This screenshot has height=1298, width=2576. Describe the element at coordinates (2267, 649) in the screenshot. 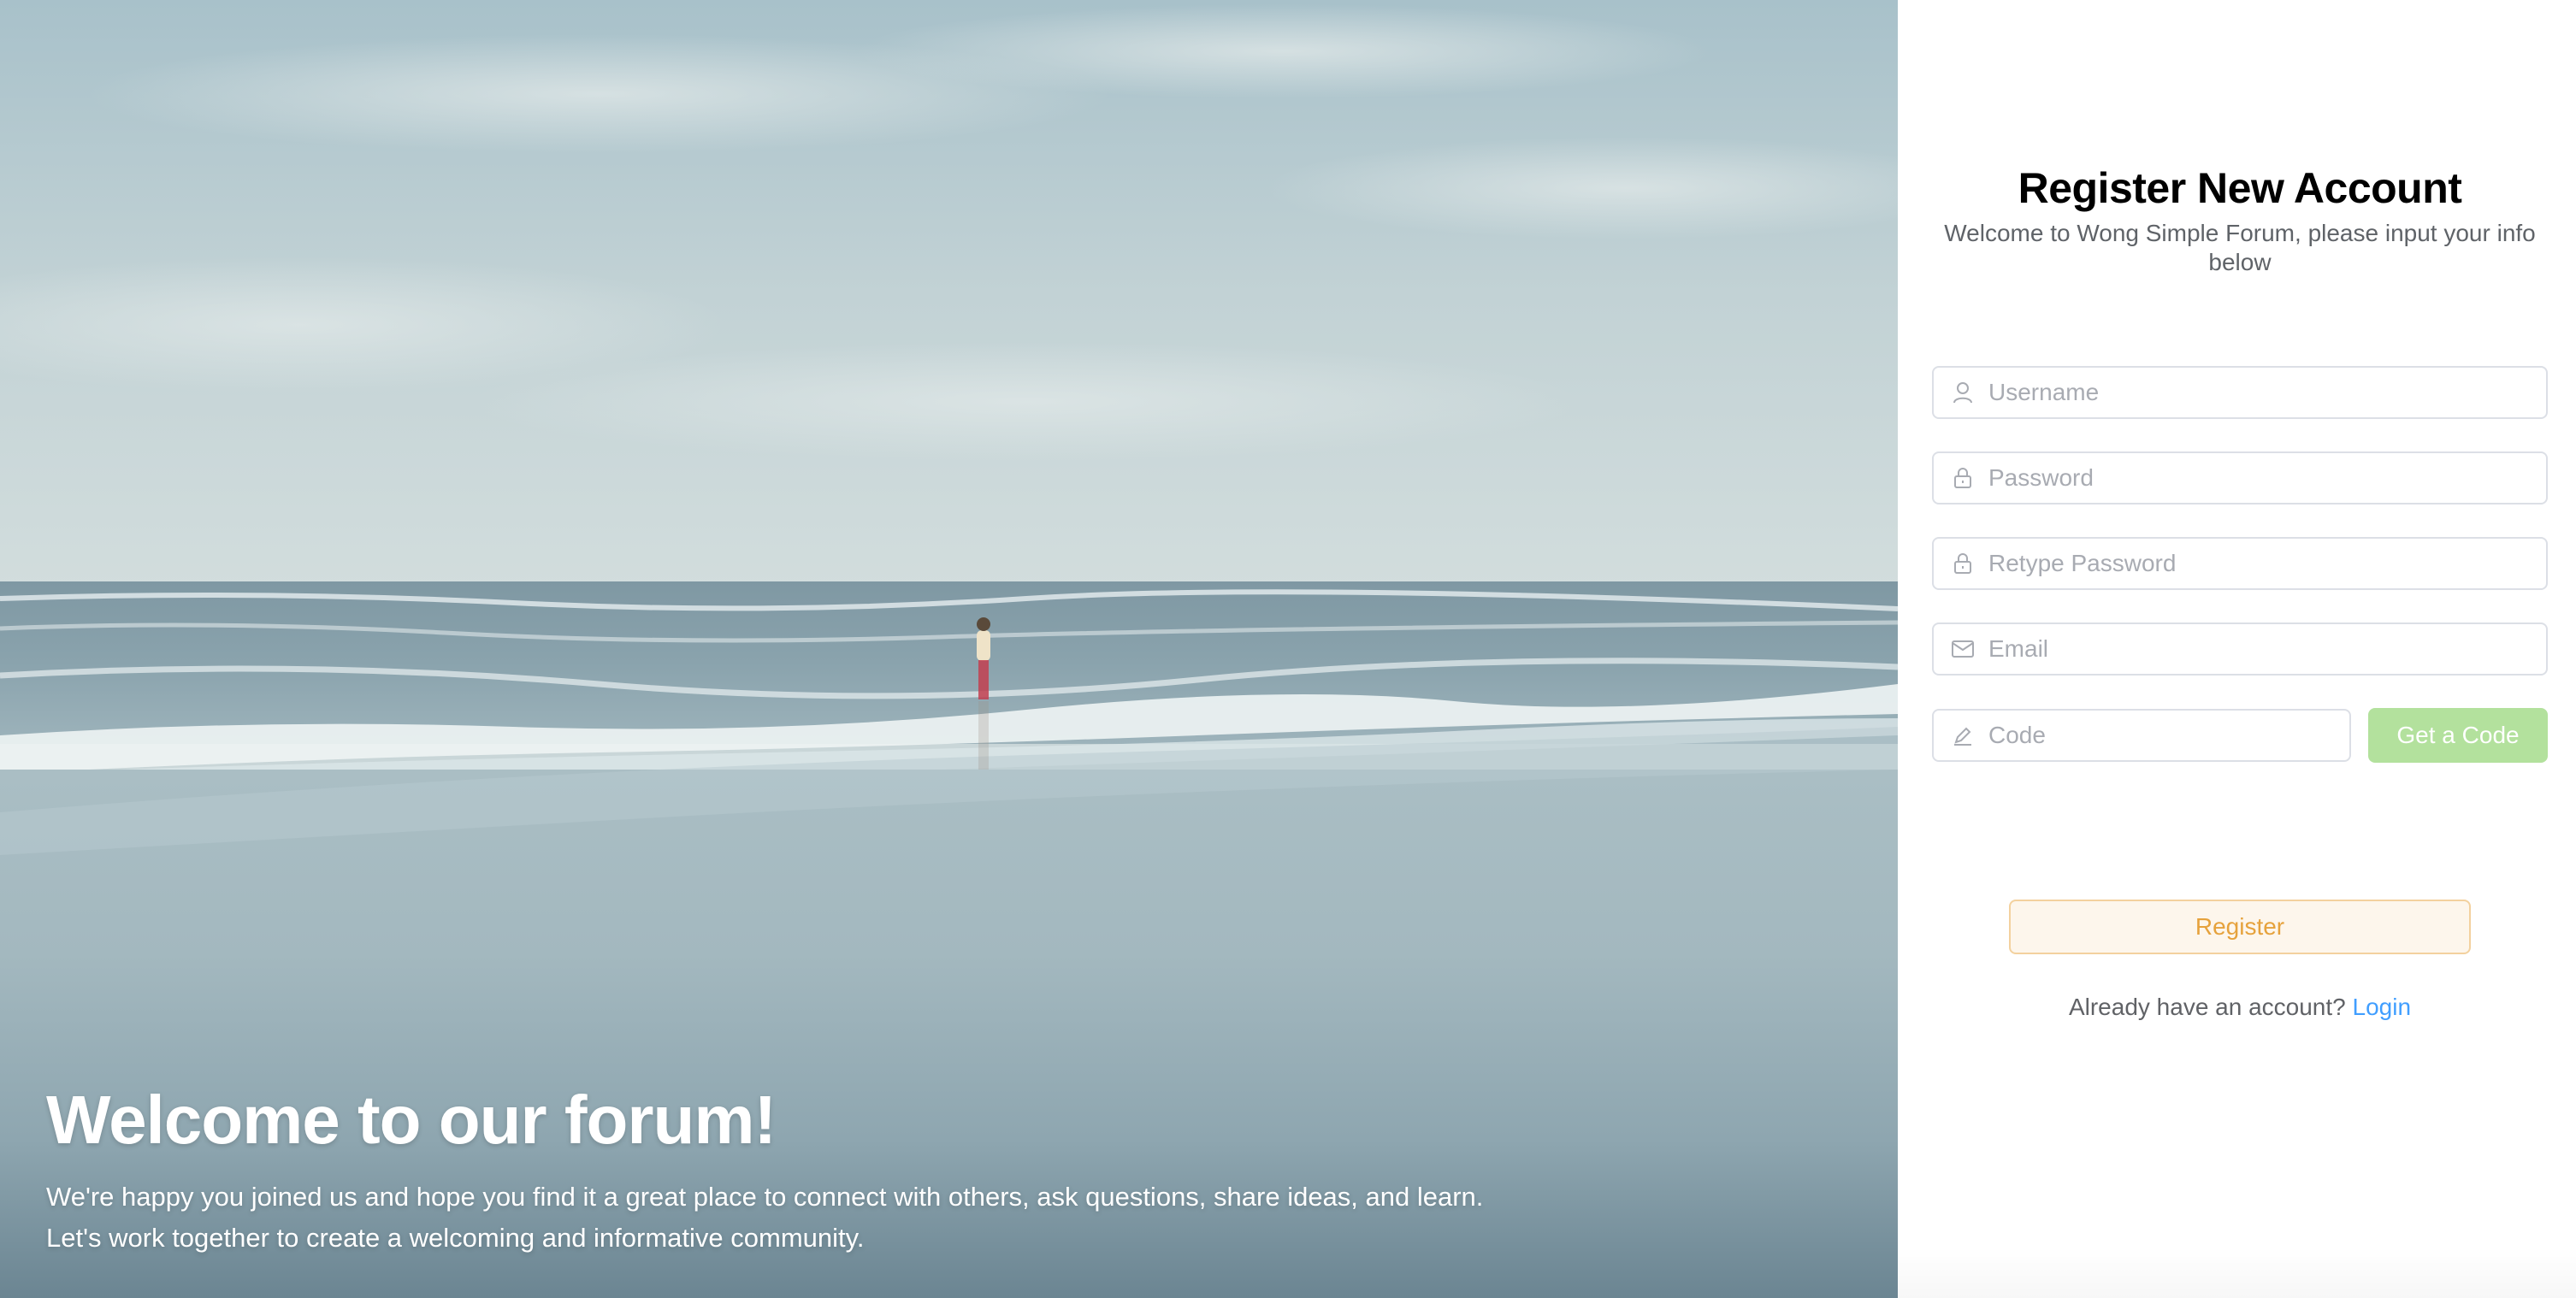

I see `email-input` at that location.